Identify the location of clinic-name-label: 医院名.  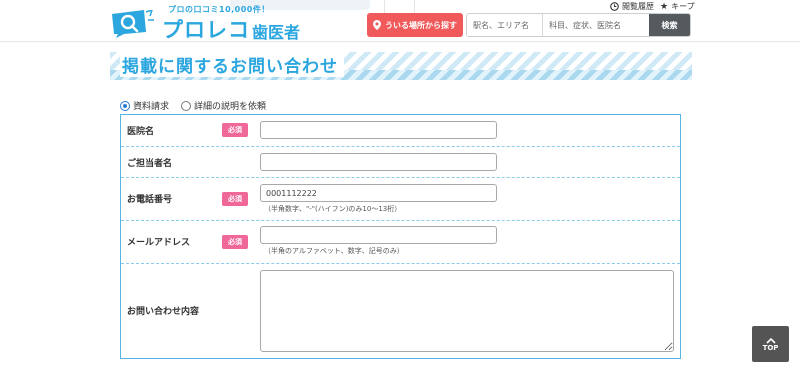
(141, 132).